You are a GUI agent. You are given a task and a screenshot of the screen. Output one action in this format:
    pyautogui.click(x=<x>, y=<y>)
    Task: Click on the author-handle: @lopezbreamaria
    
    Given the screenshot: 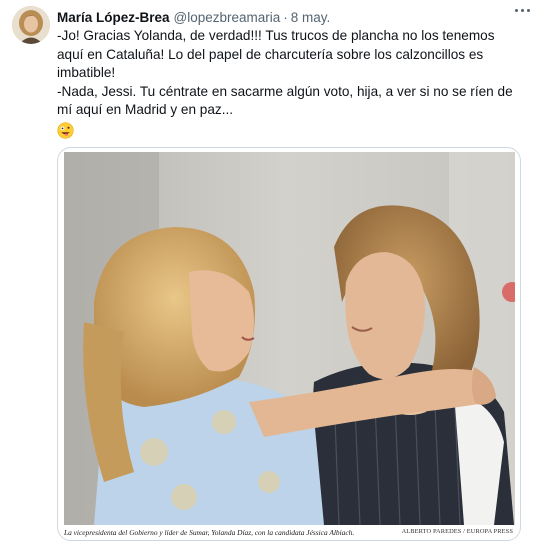 What is the action you would take?
    pyautogui.click(x=227, y=17)
    